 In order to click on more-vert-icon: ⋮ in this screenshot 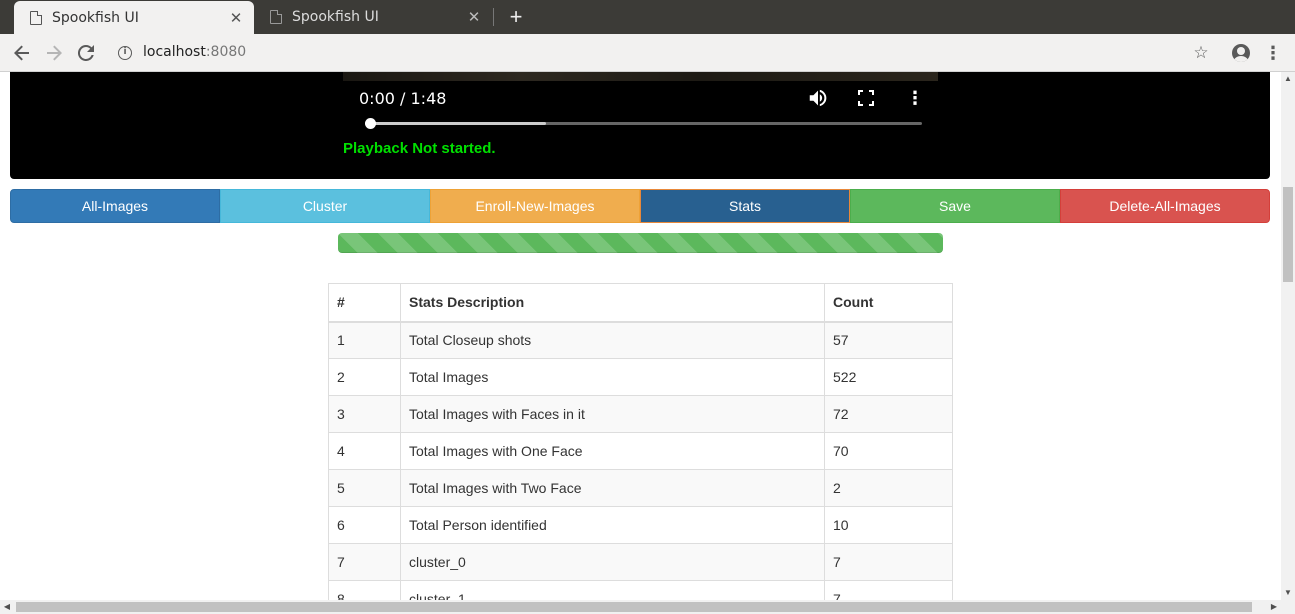, I will do `click(1273, 53)`.